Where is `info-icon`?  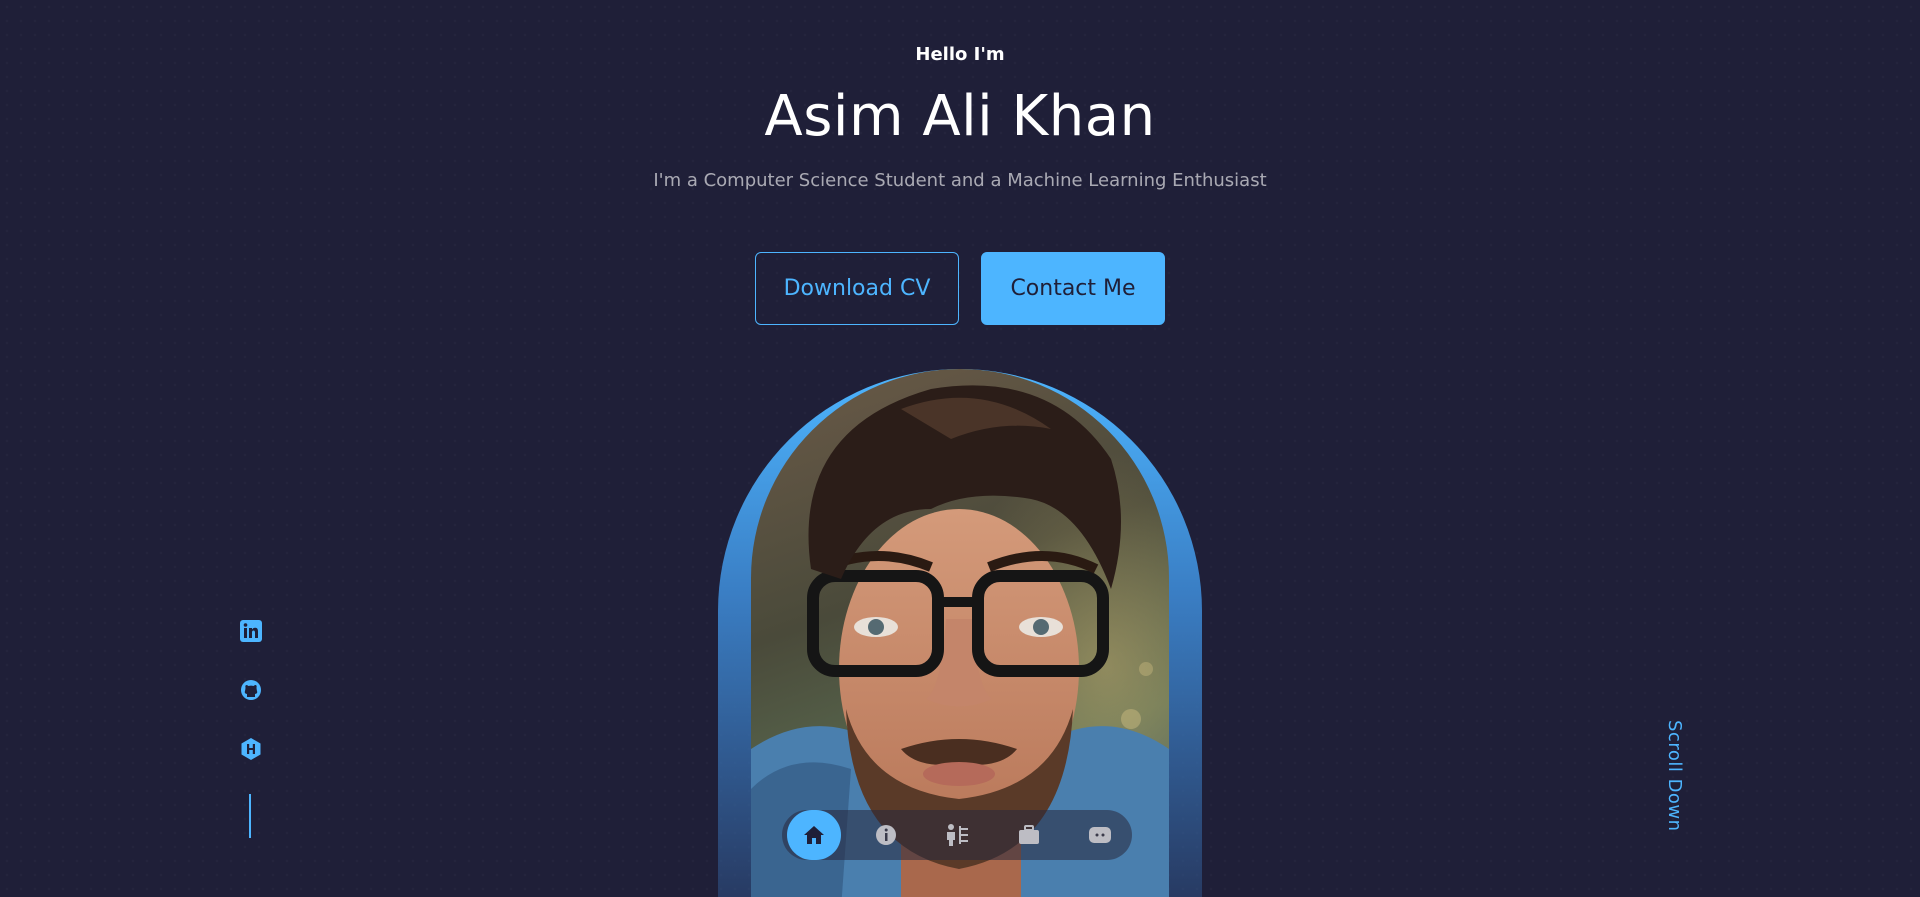
info-icon is located at coordinates (885, 835).